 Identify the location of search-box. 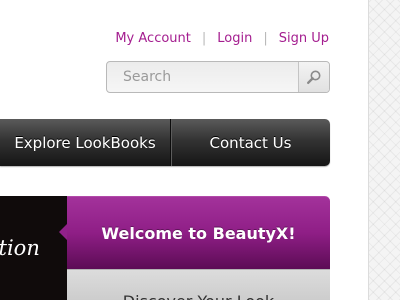
(218, 77).